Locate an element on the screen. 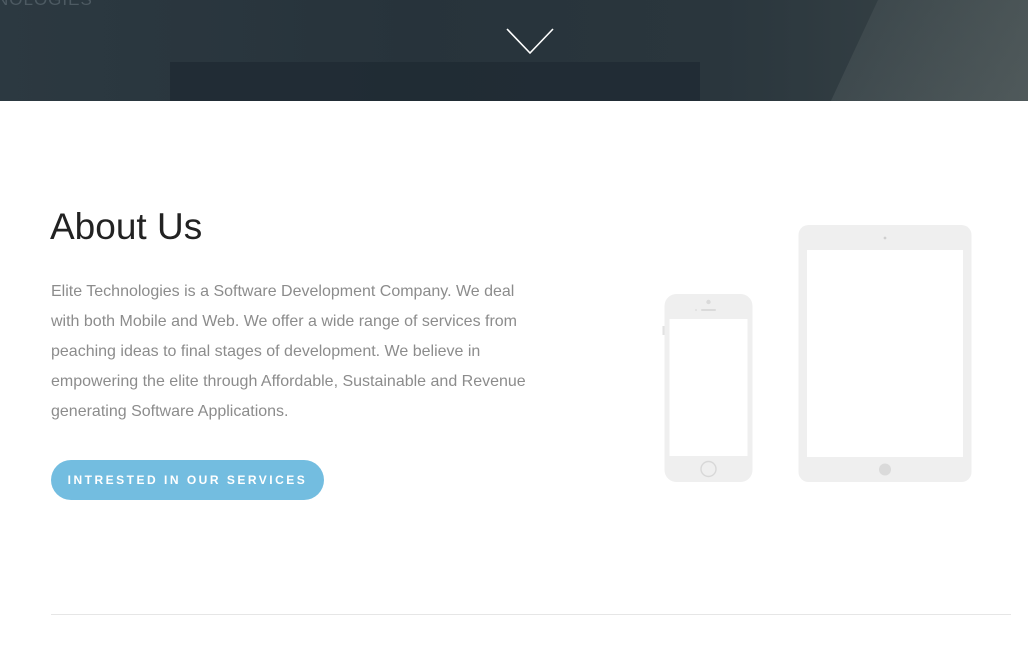 This screenshot has width=1028, height=650. hero-background-shape is located at coordinates (435, 81).